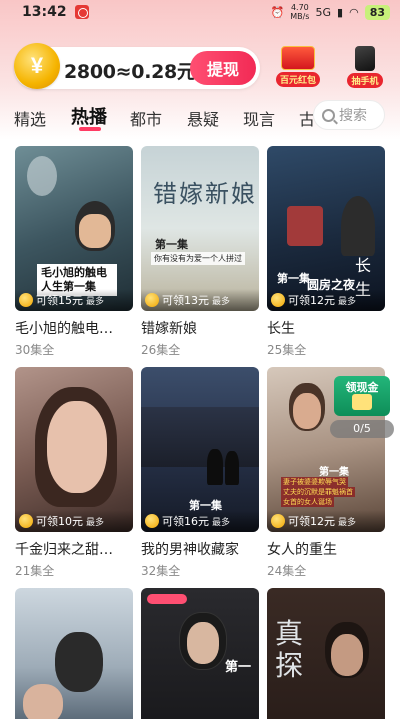 The height and width of the screenshot is (719, 400). I want to click on redpacket-promo: 百元红包, so click(298, 67).